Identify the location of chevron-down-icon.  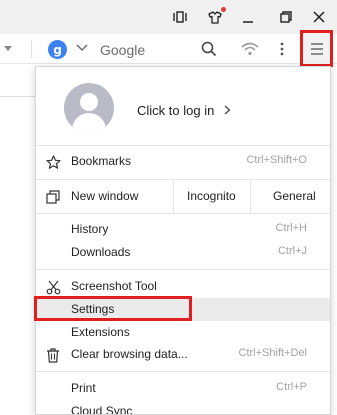
(82, 48).